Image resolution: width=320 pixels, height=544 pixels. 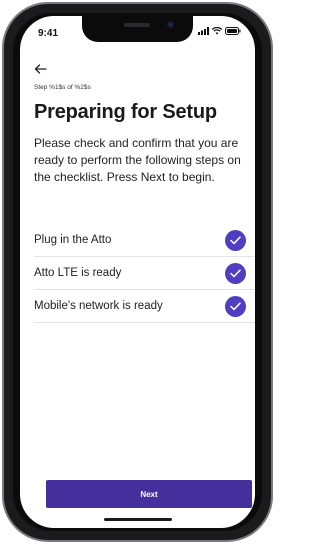 I want to click on checklist-item-label: Atto LTE is ready, so click(x=78, y=273).